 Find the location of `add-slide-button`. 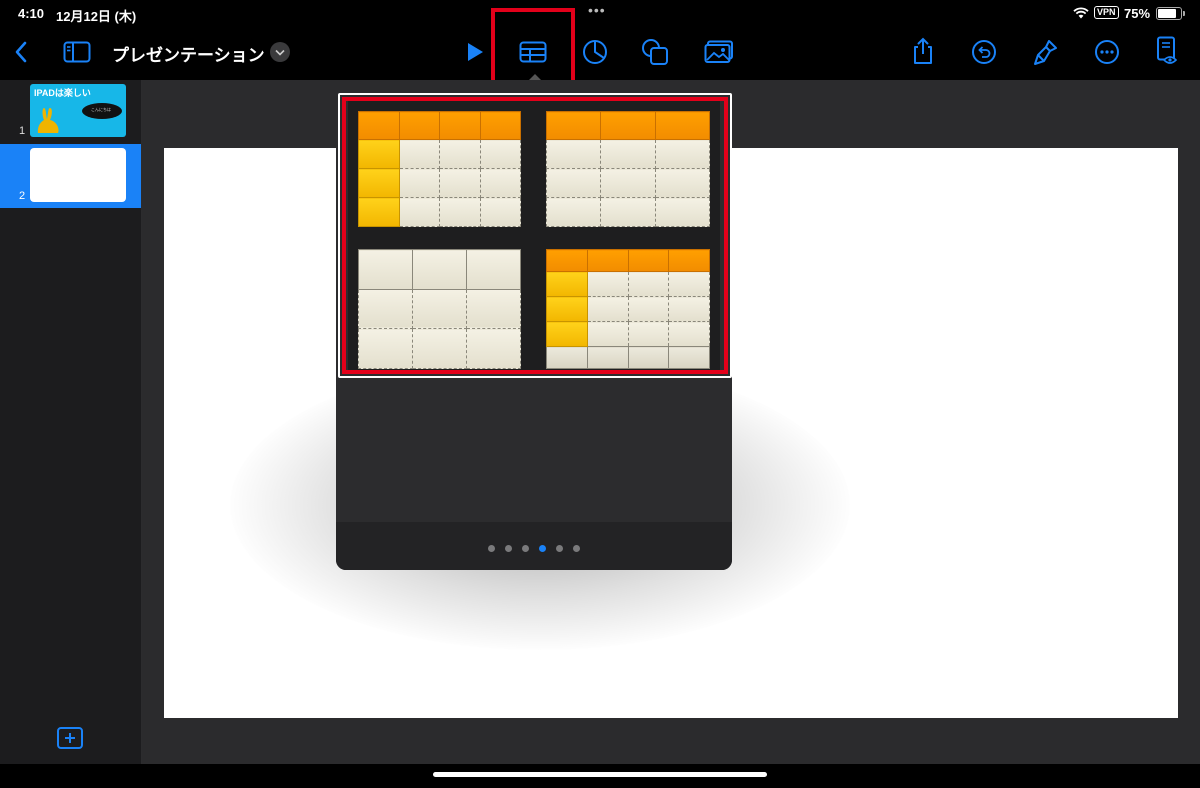

add-slide-button is located at coordinates (70, 738).